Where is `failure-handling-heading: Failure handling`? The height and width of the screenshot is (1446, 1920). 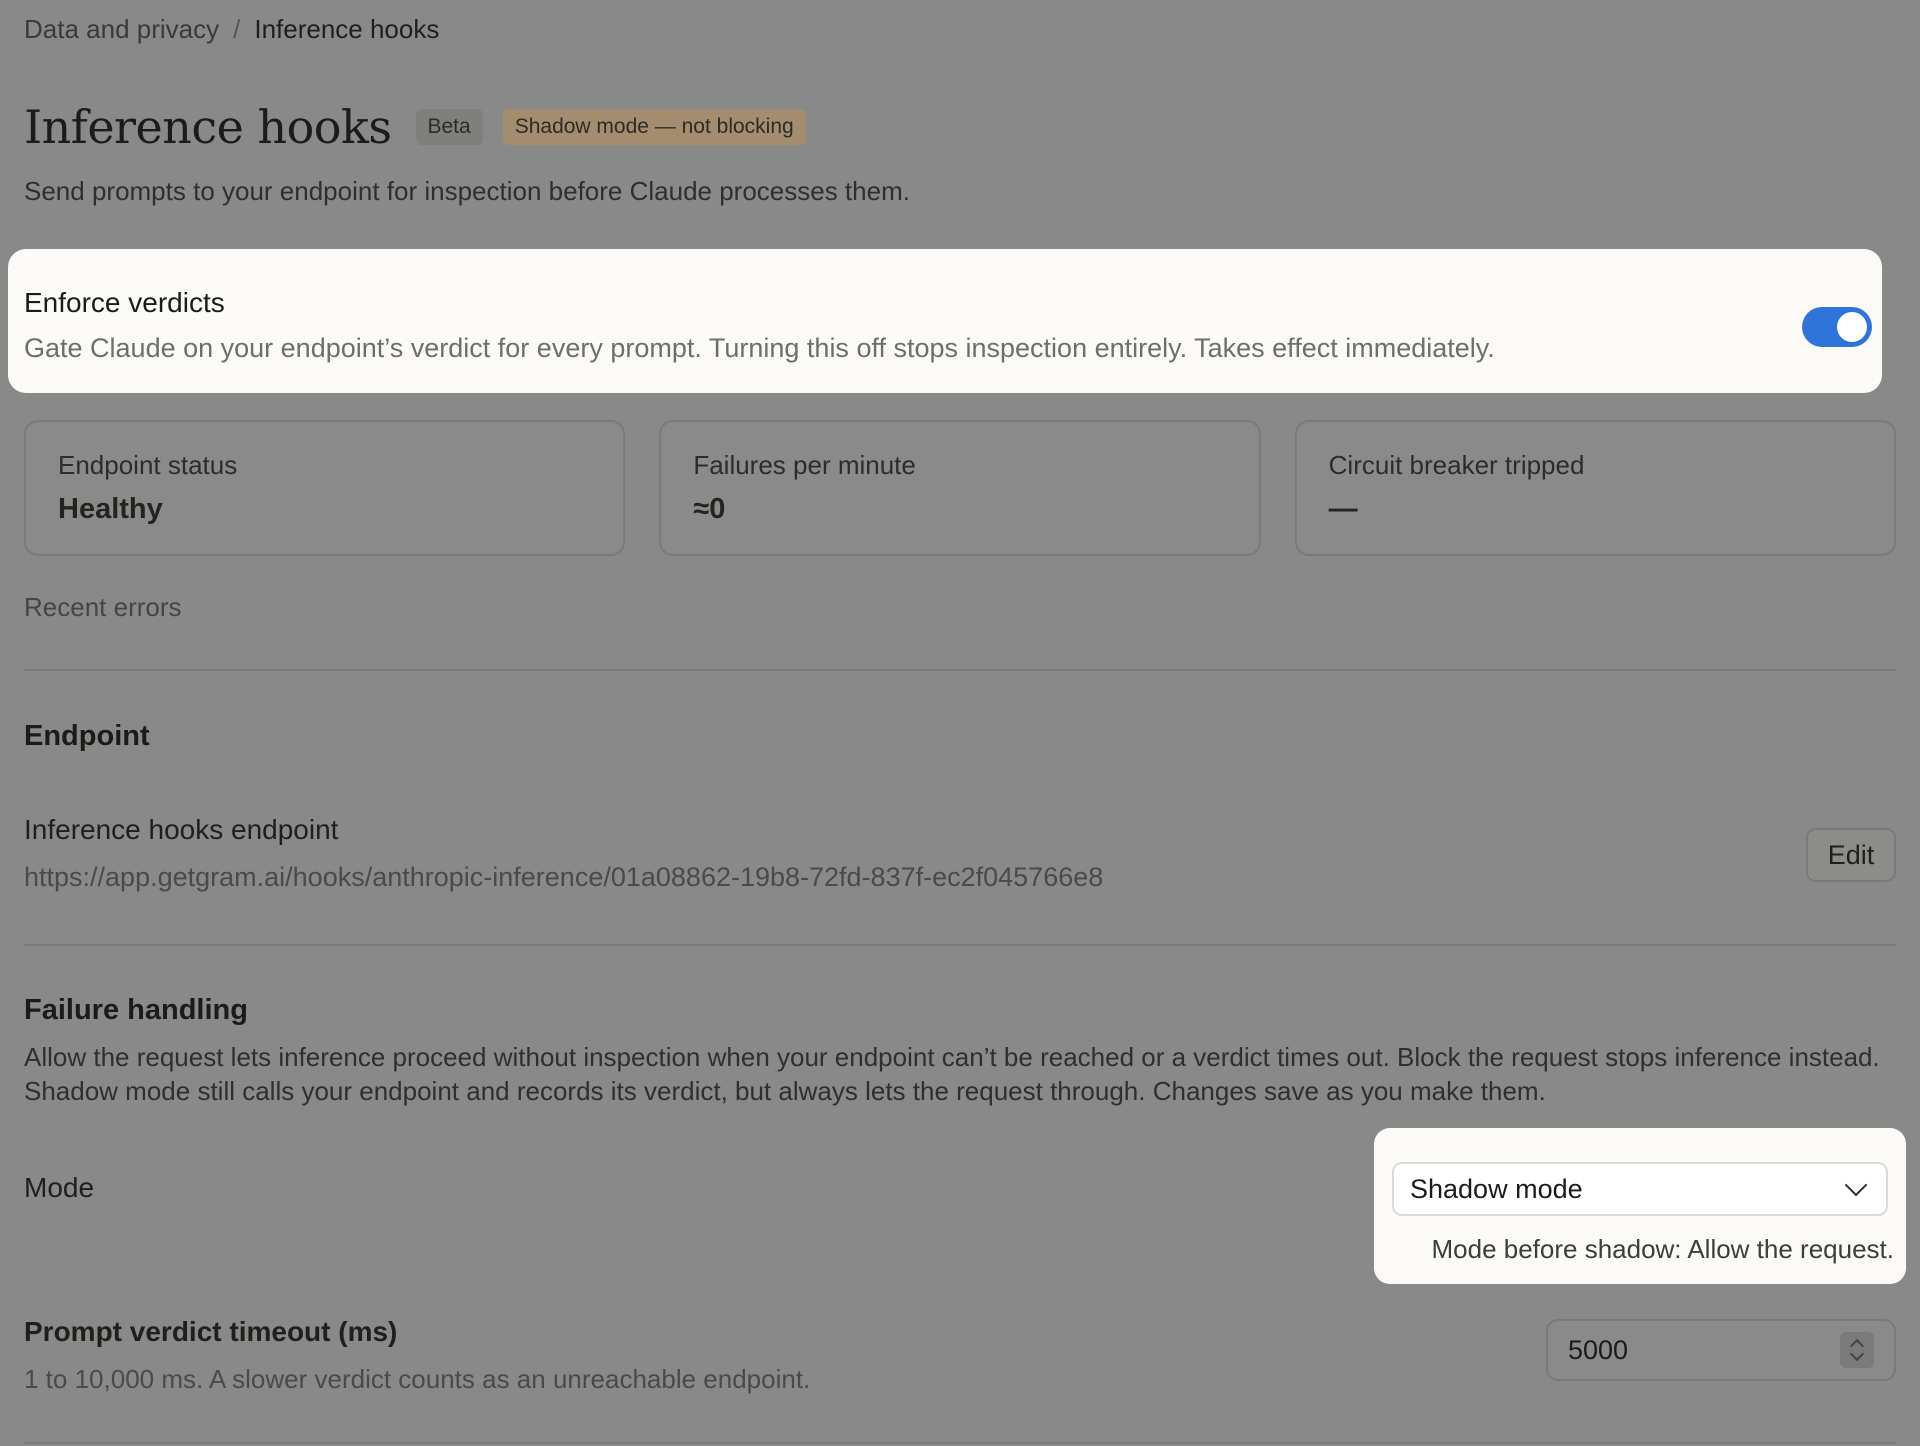
failure-handling-heading: Failure handling is located at coordinates (136, 1010).